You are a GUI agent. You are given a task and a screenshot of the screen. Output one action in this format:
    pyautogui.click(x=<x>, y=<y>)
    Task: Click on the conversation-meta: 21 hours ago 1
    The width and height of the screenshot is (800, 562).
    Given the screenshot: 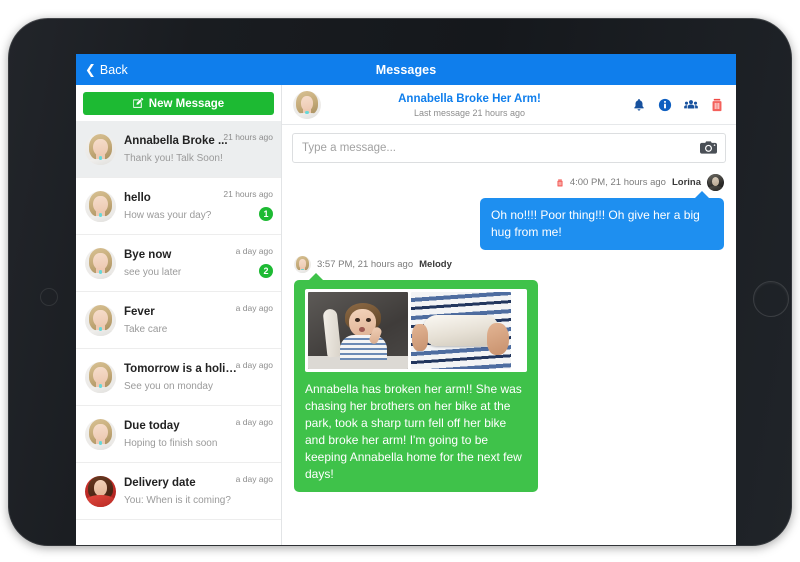 What is the action you would take?
    pyautogui.click(x=248, y=205)
    